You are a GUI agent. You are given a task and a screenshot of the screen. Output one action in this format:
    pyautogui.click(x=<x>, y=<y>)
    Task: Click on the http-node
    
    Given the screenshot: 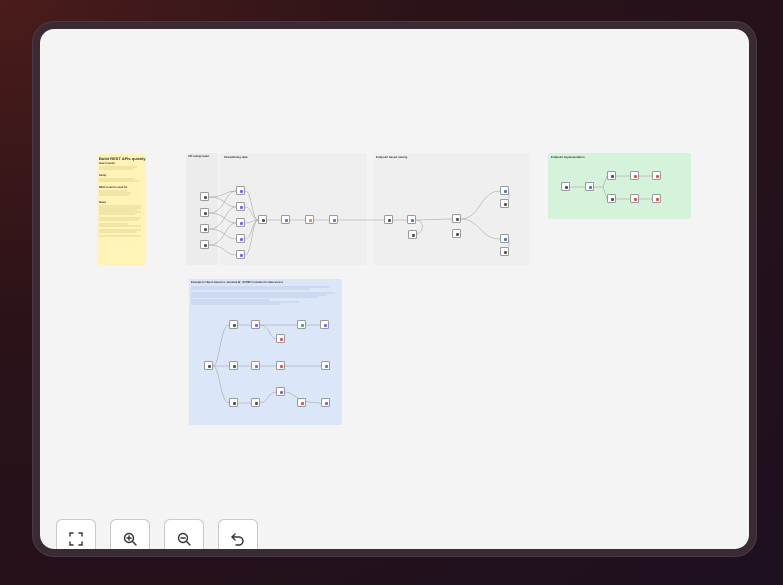 What is the action you would take?
    pyautogui.click(x=255, y=402)
    